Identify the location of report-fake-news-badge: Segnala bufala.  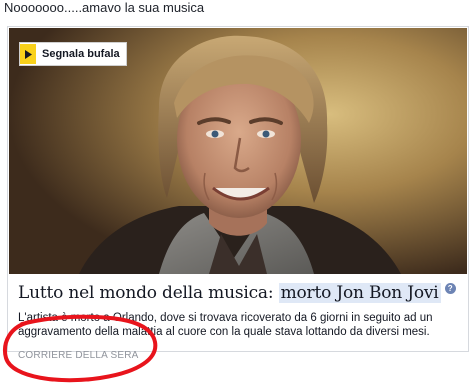
(73, 54).